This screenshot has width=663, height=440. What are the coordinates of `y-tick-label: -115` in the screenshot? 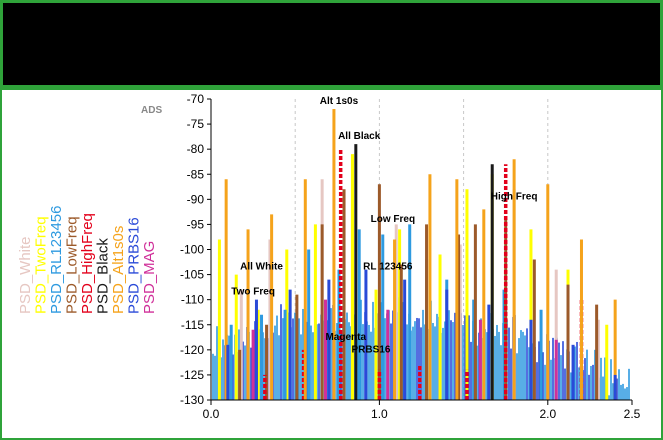 It's located at (192, 325).